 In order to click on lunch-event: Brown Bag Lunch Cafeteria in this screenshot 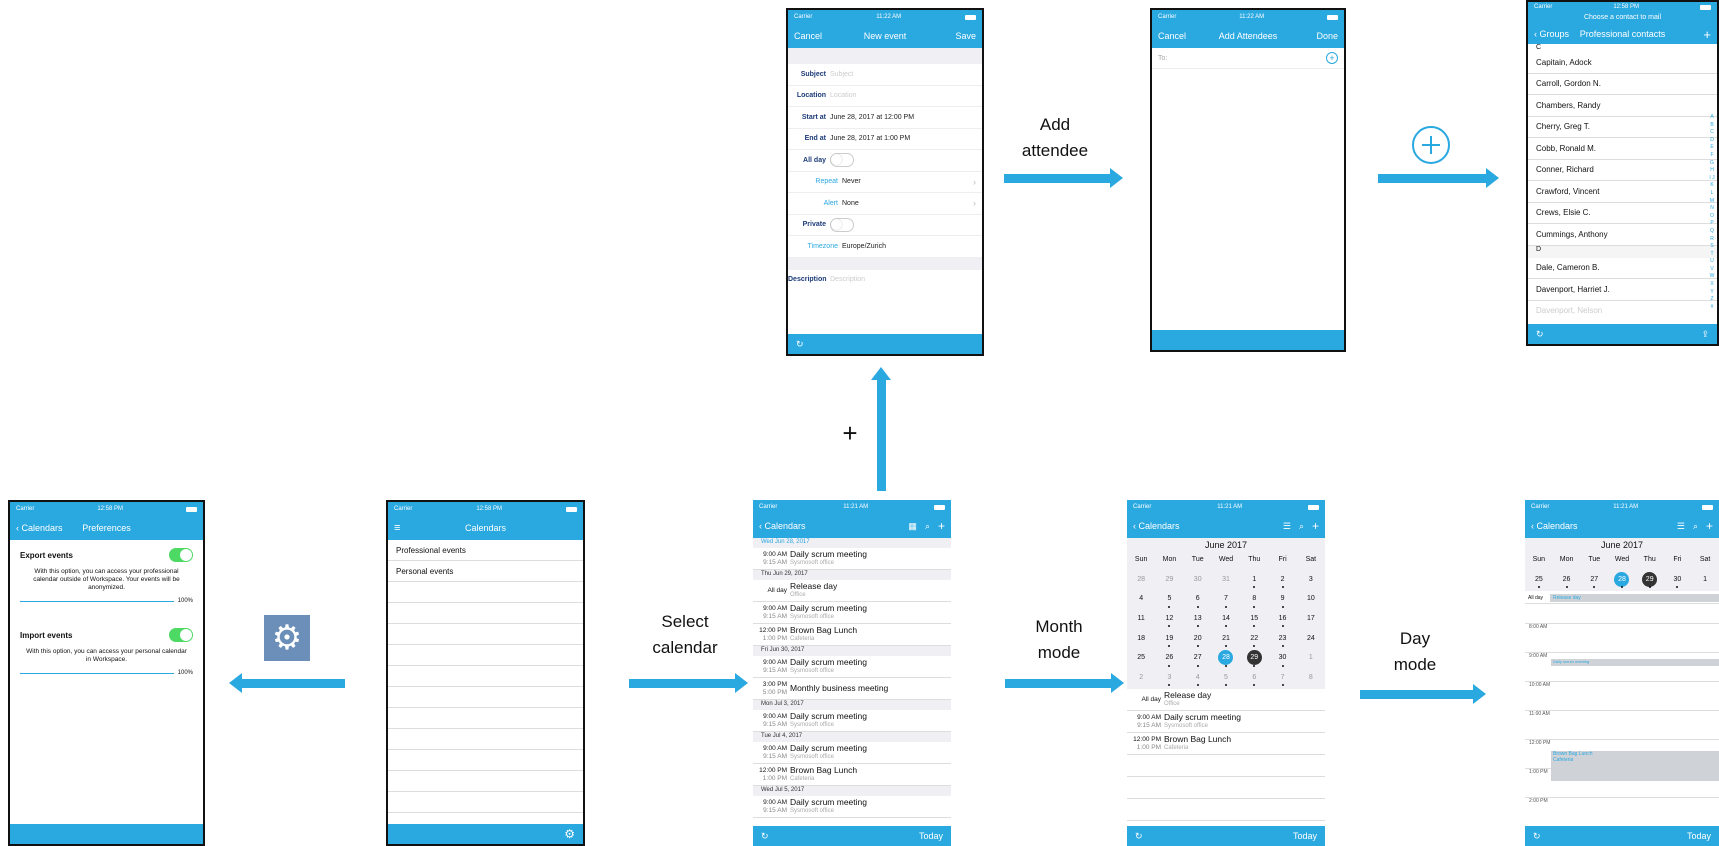, I will do `click(1635, 766)`.